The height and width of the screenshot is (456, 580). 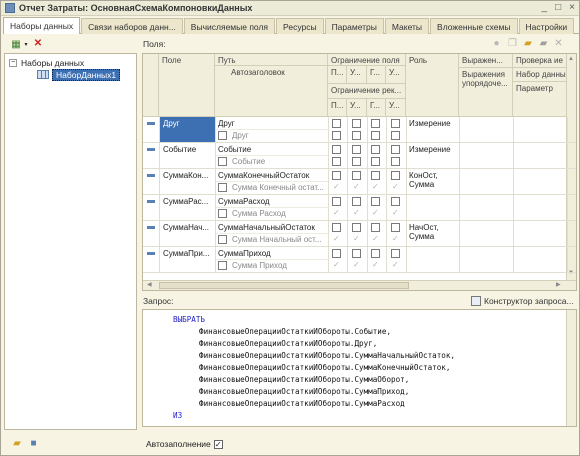 I want to click on maximize-button: □, so click(x=558, y=7).